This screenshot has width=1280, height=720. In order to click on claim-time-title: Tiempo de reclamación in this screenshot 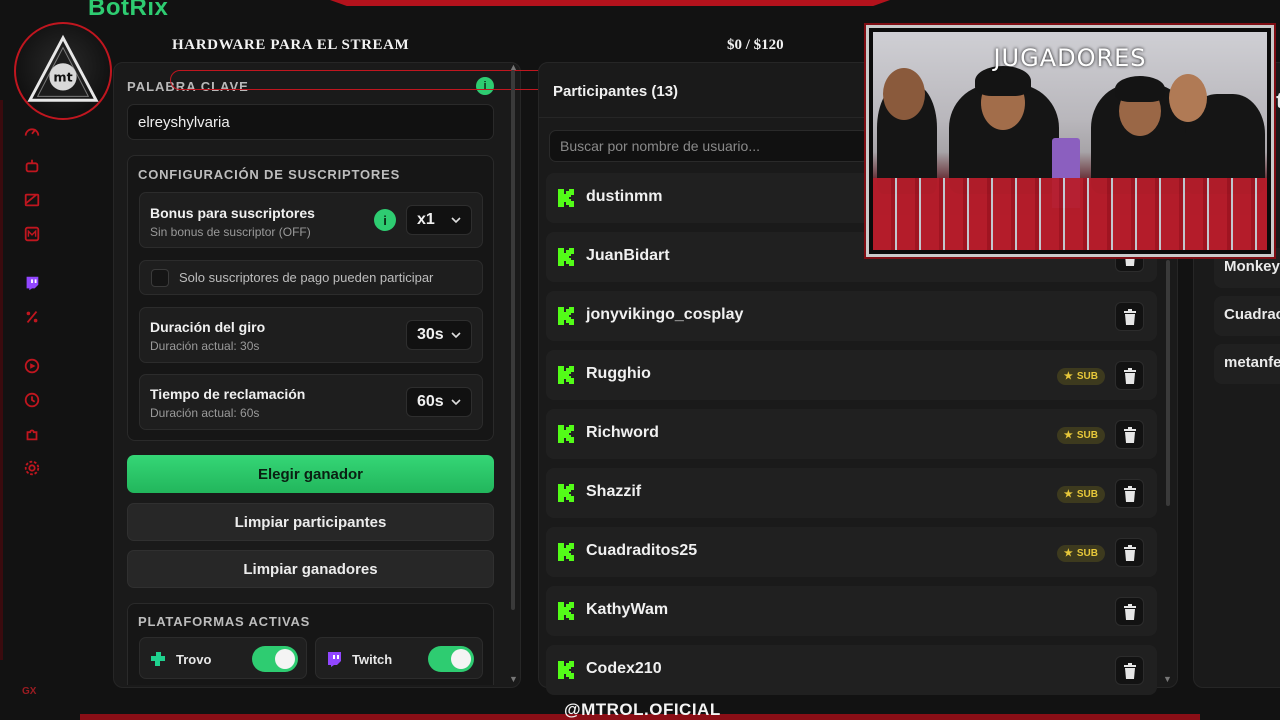, I will do `click(228, 394)`.